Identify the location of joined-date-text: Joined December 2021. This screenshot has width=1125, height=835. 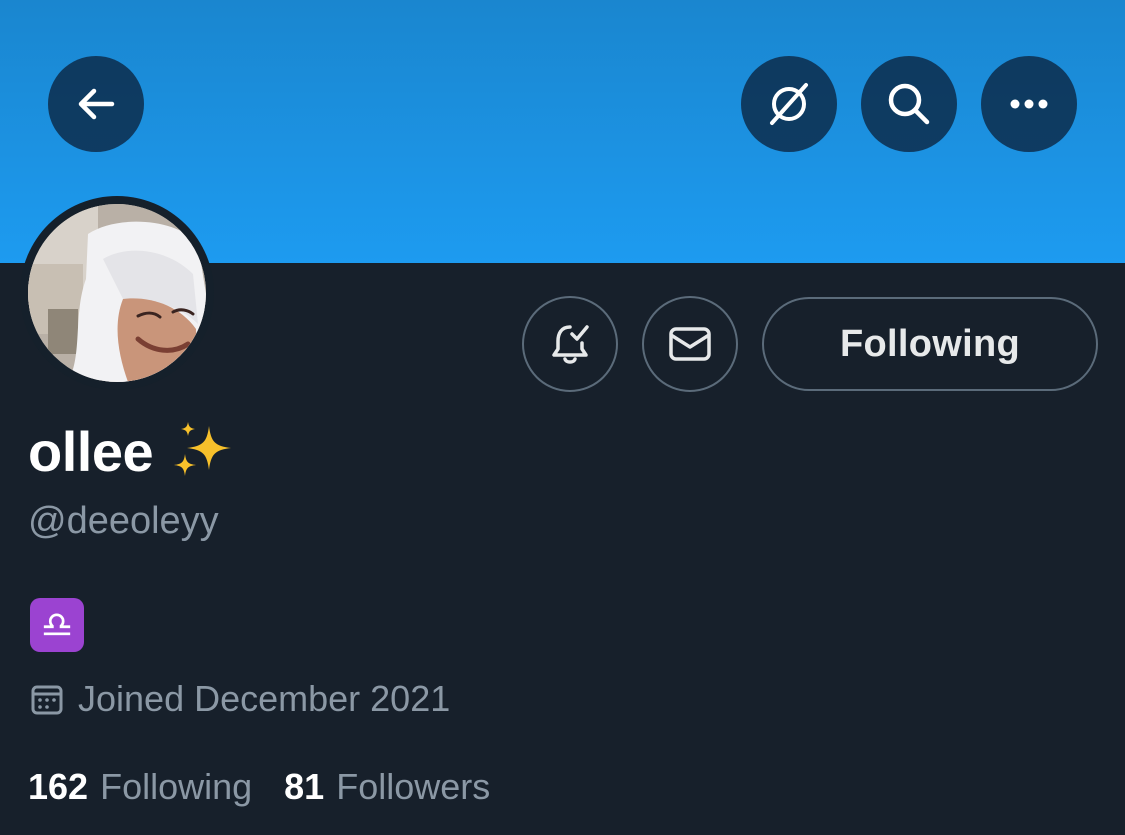
(264, 698).